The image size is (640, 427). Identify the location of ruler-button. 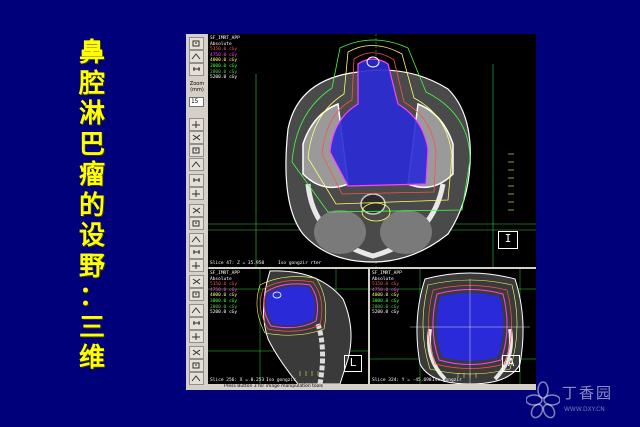
(196, 69).